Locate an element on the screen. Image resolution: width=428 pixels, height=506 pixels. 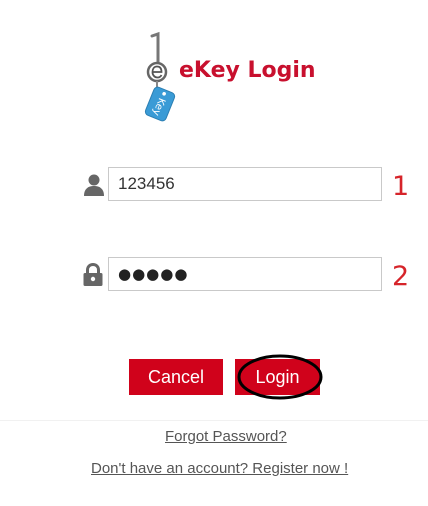
app-title: eKey Login is located at coordinates (247, 70).